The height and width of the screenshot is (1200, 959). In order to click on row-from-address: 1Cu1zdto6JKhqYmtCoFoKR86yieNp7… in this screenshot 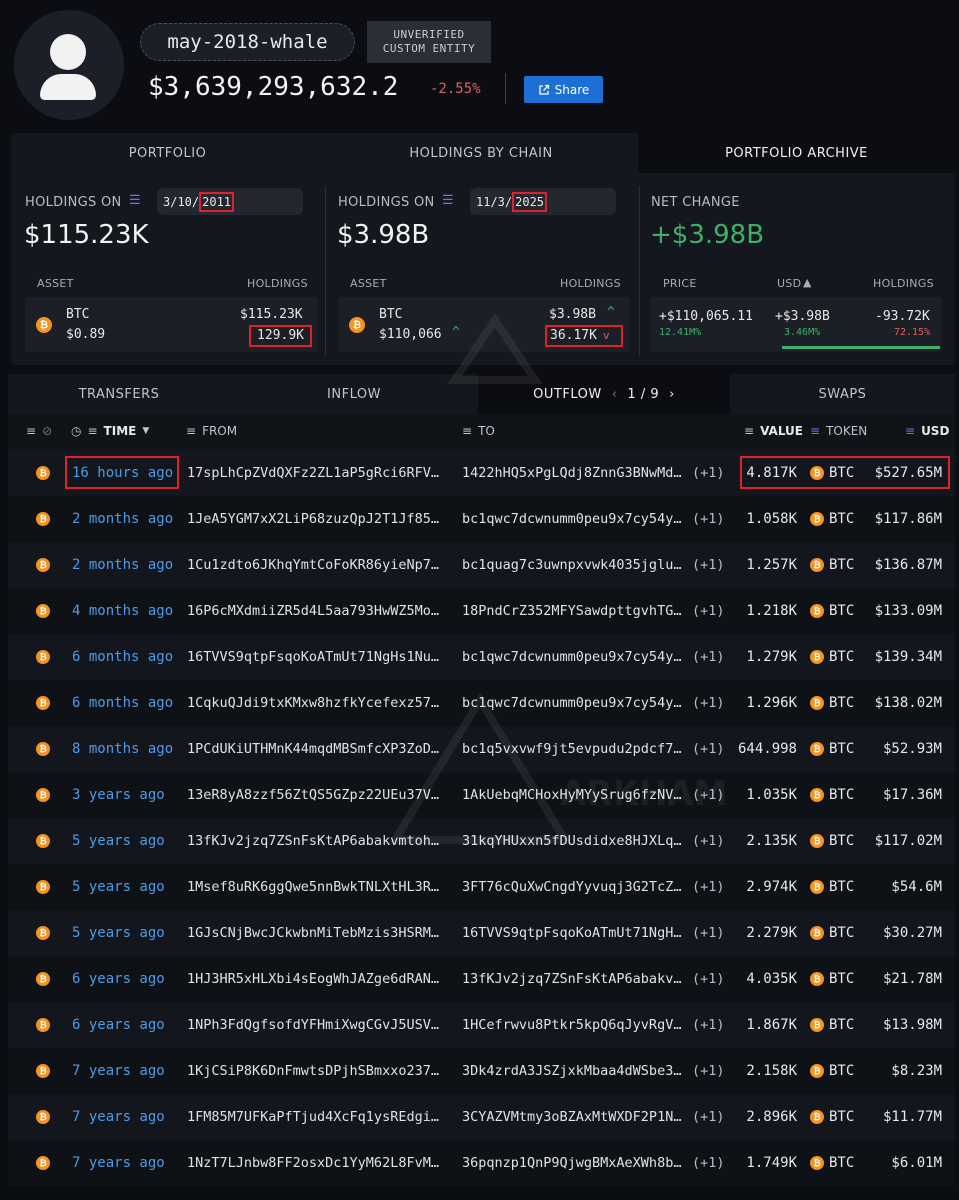, I will do `click(321, 565)`.